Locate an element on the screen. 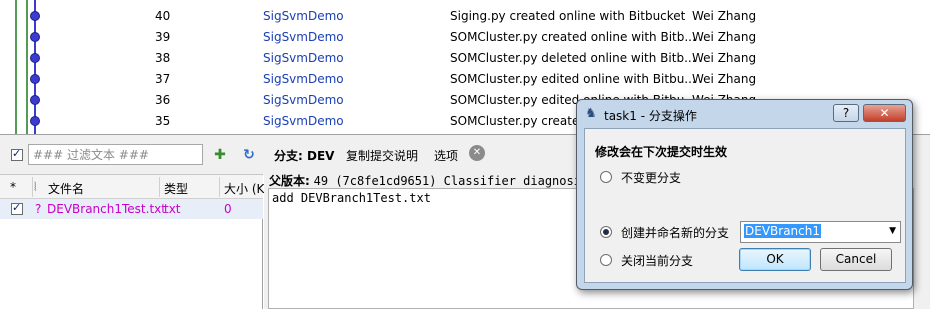 The width and height of the screenshot is (930, 309). chevron-down-icon: ▼ is located at coordinates (892, 231).